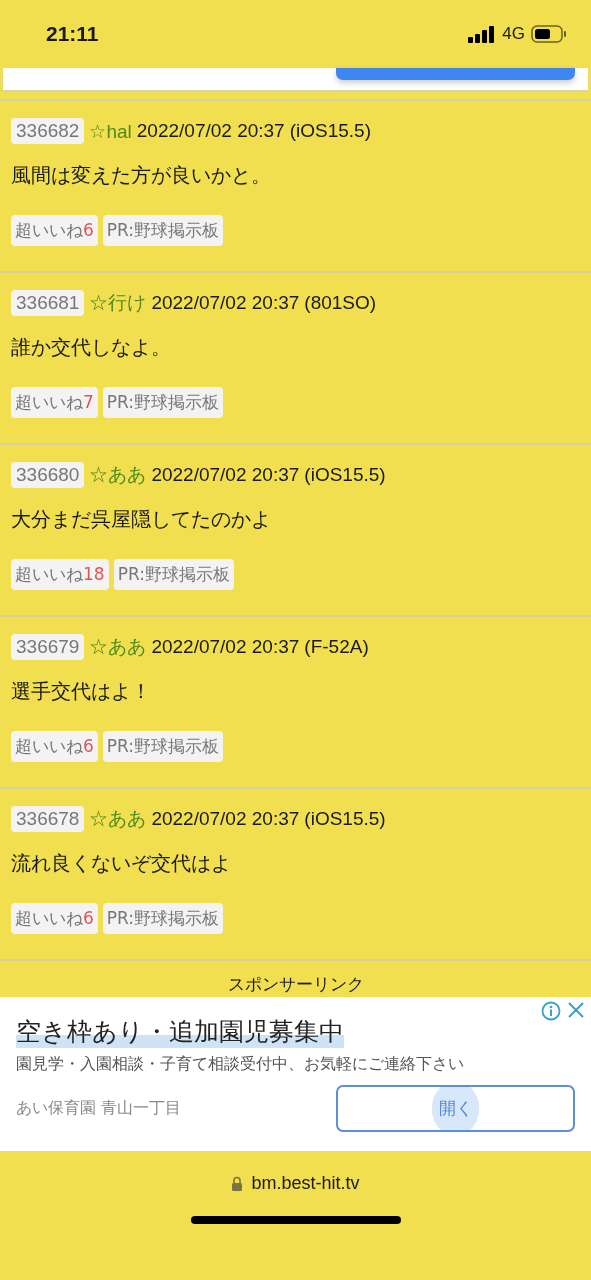 The height and width of the screenshot is (1280, 591). Describe the element at coordinates (455, 1108) in the screenshot. I see `open-button: 開く` at that location.